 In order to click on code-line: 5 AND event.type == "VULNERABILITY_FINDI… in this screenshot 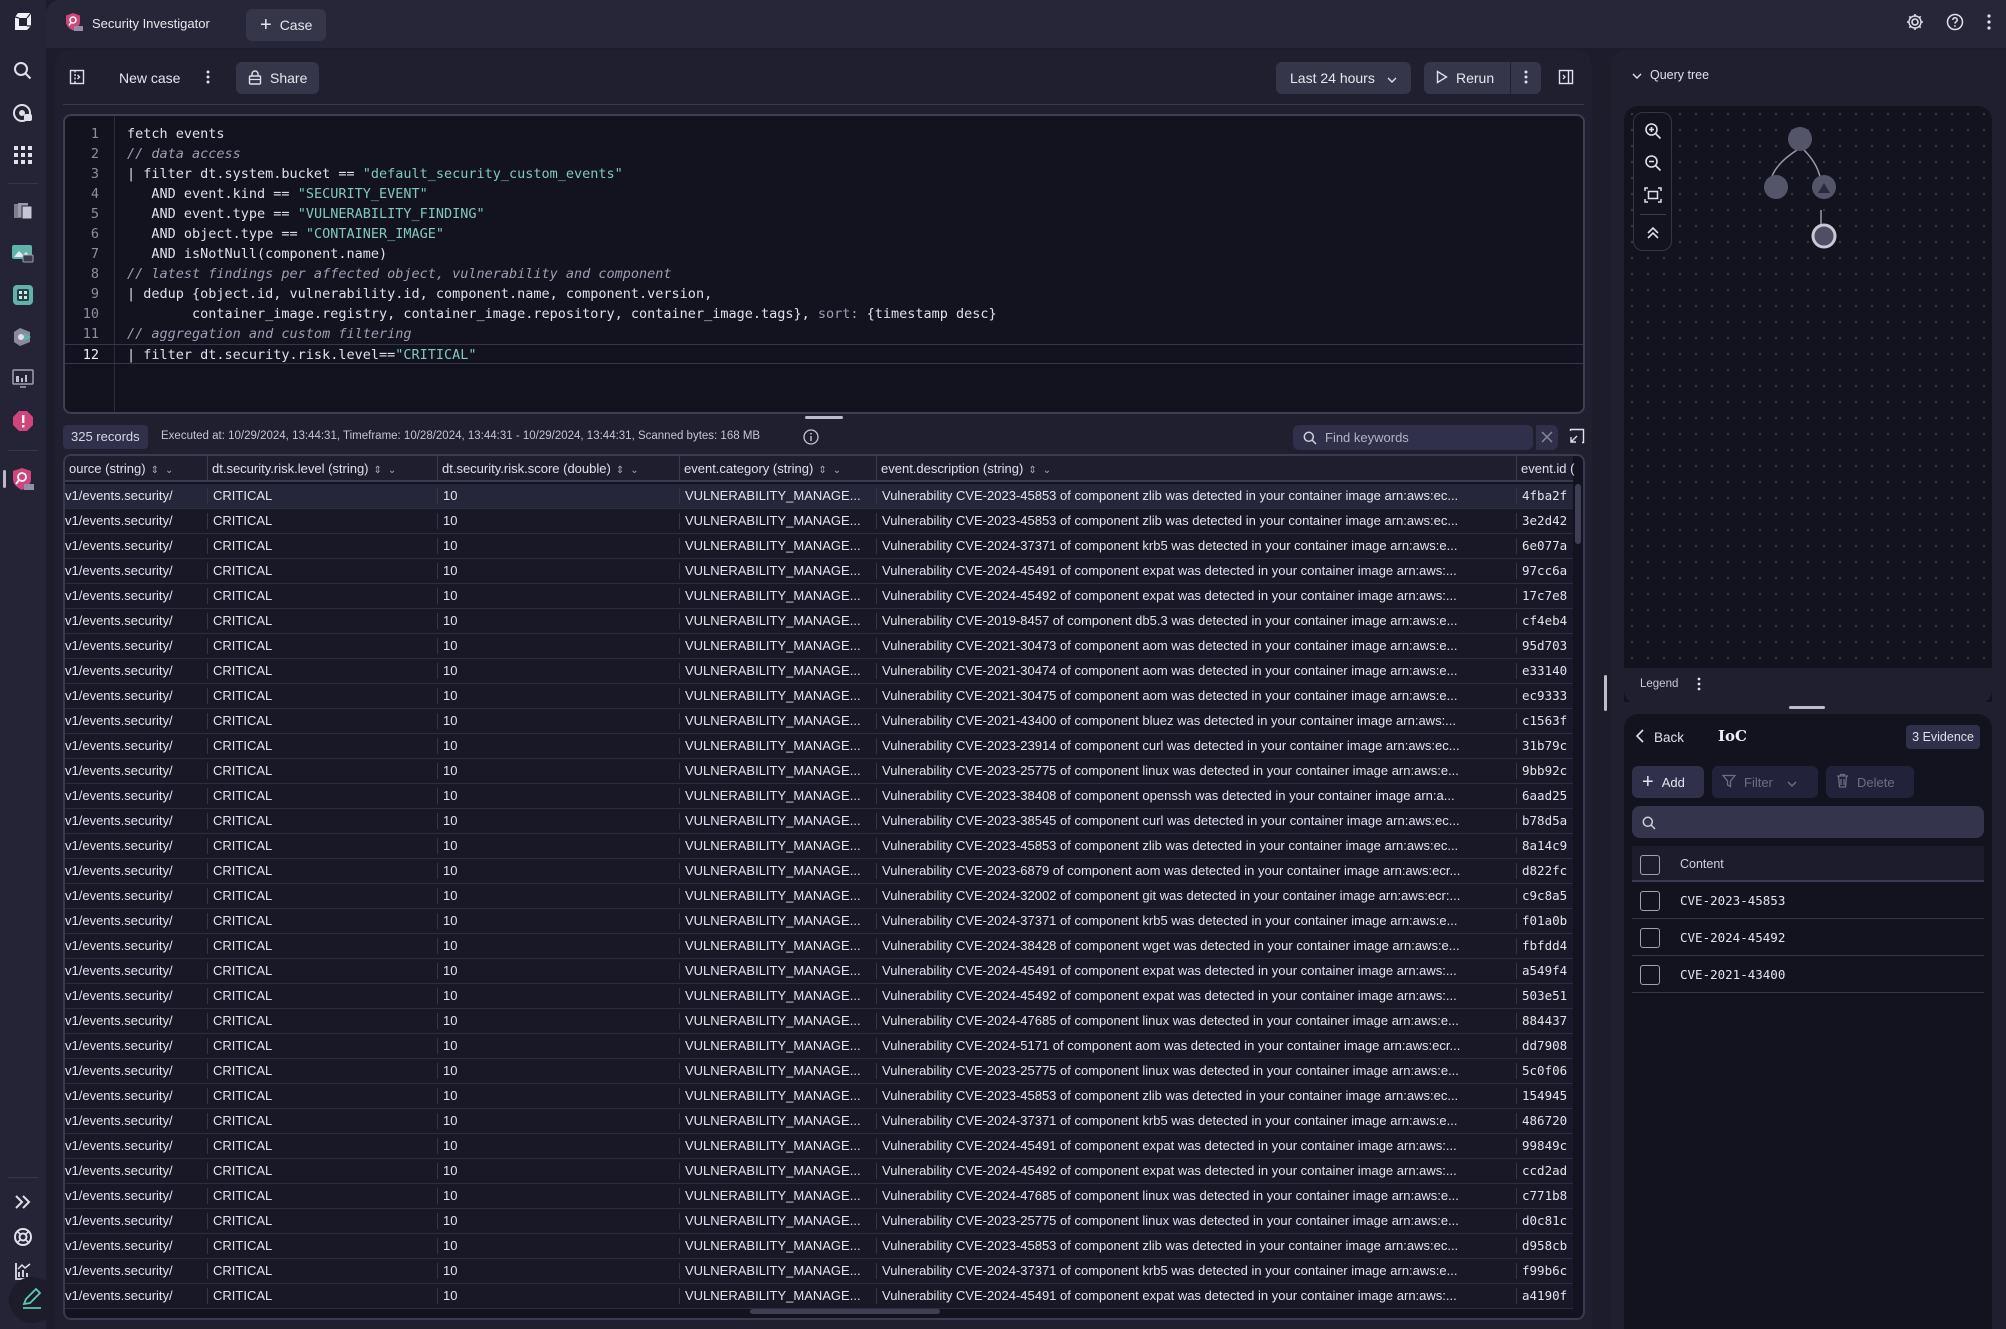, I will do `click(824, 214)`.